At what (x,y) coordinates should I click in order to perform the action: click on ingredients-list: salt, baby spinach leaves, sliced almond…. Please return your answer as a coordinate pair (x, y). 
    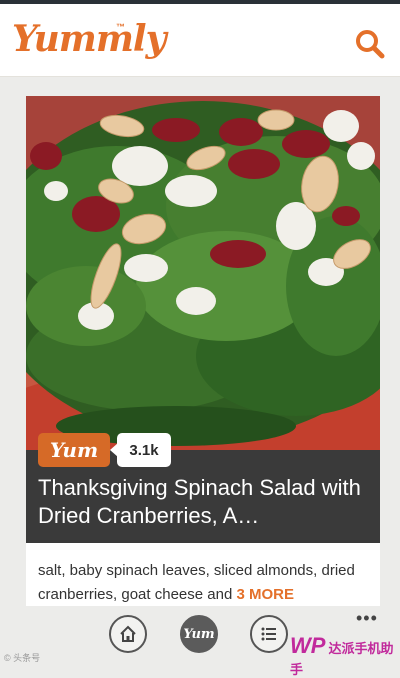
    Looking at the image, I should click on (206, 582).